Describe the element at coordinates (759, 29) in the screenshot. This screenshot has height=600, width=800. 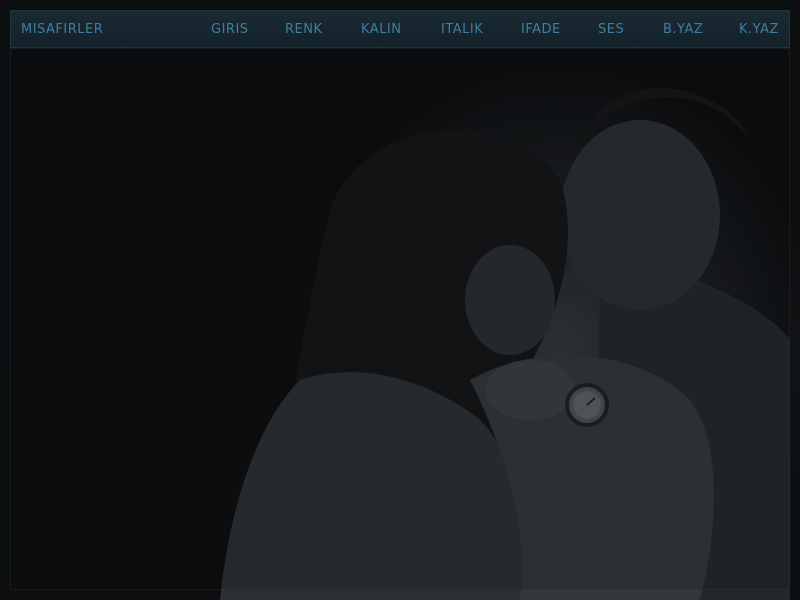
I see `nav-item-kyaz: K.YAZ` at that location.